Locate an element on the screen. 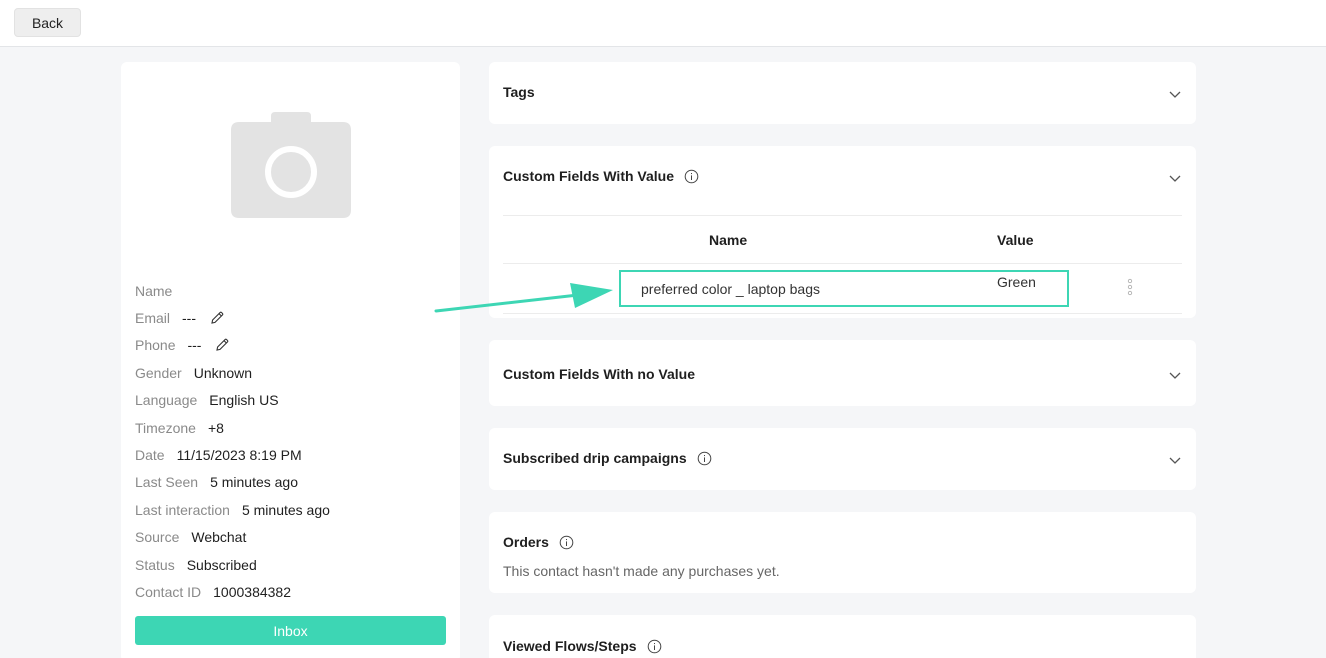 This screenshot has height=658, width=1326. custom-no-value-title: Custom Fields With no Value is located at coordinates (599, 374).